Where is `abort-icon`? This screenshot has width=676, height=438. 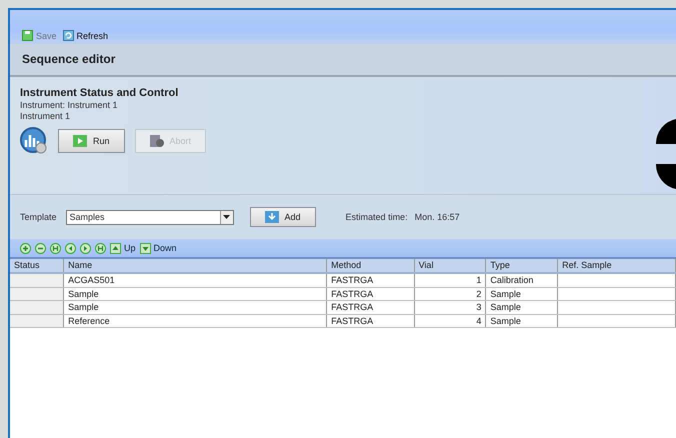
abort-icon is located at coordinates (157, 141).